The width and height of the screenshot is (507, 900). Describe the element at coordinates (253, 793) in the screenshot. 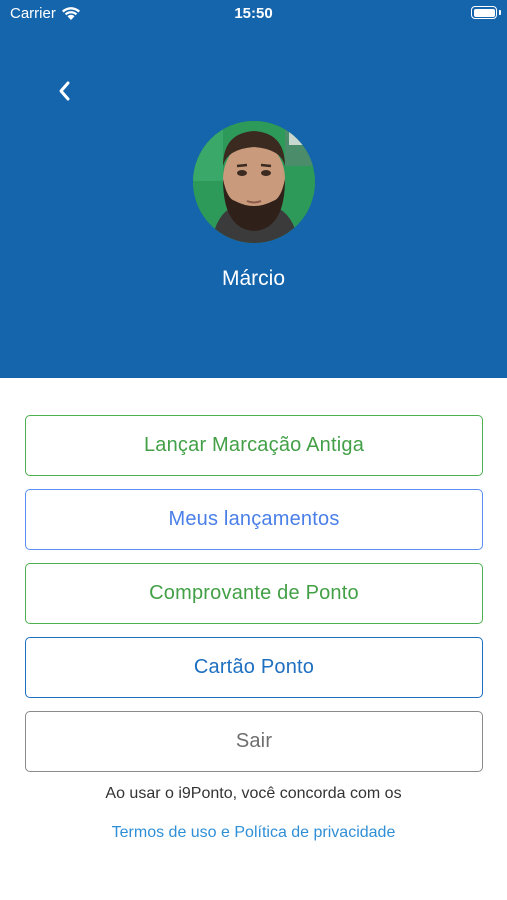

I see `consent-text: Ao usar o i9Ponto, você concorda com os` at that location.